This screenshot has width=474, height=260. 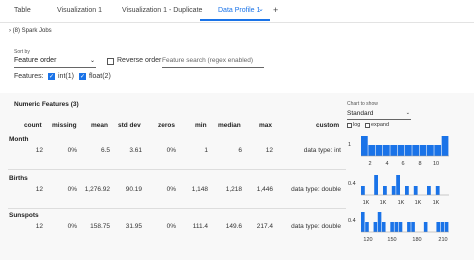 I want to click on reverse-order-label: Reverse order, so click(x=139, y=60).